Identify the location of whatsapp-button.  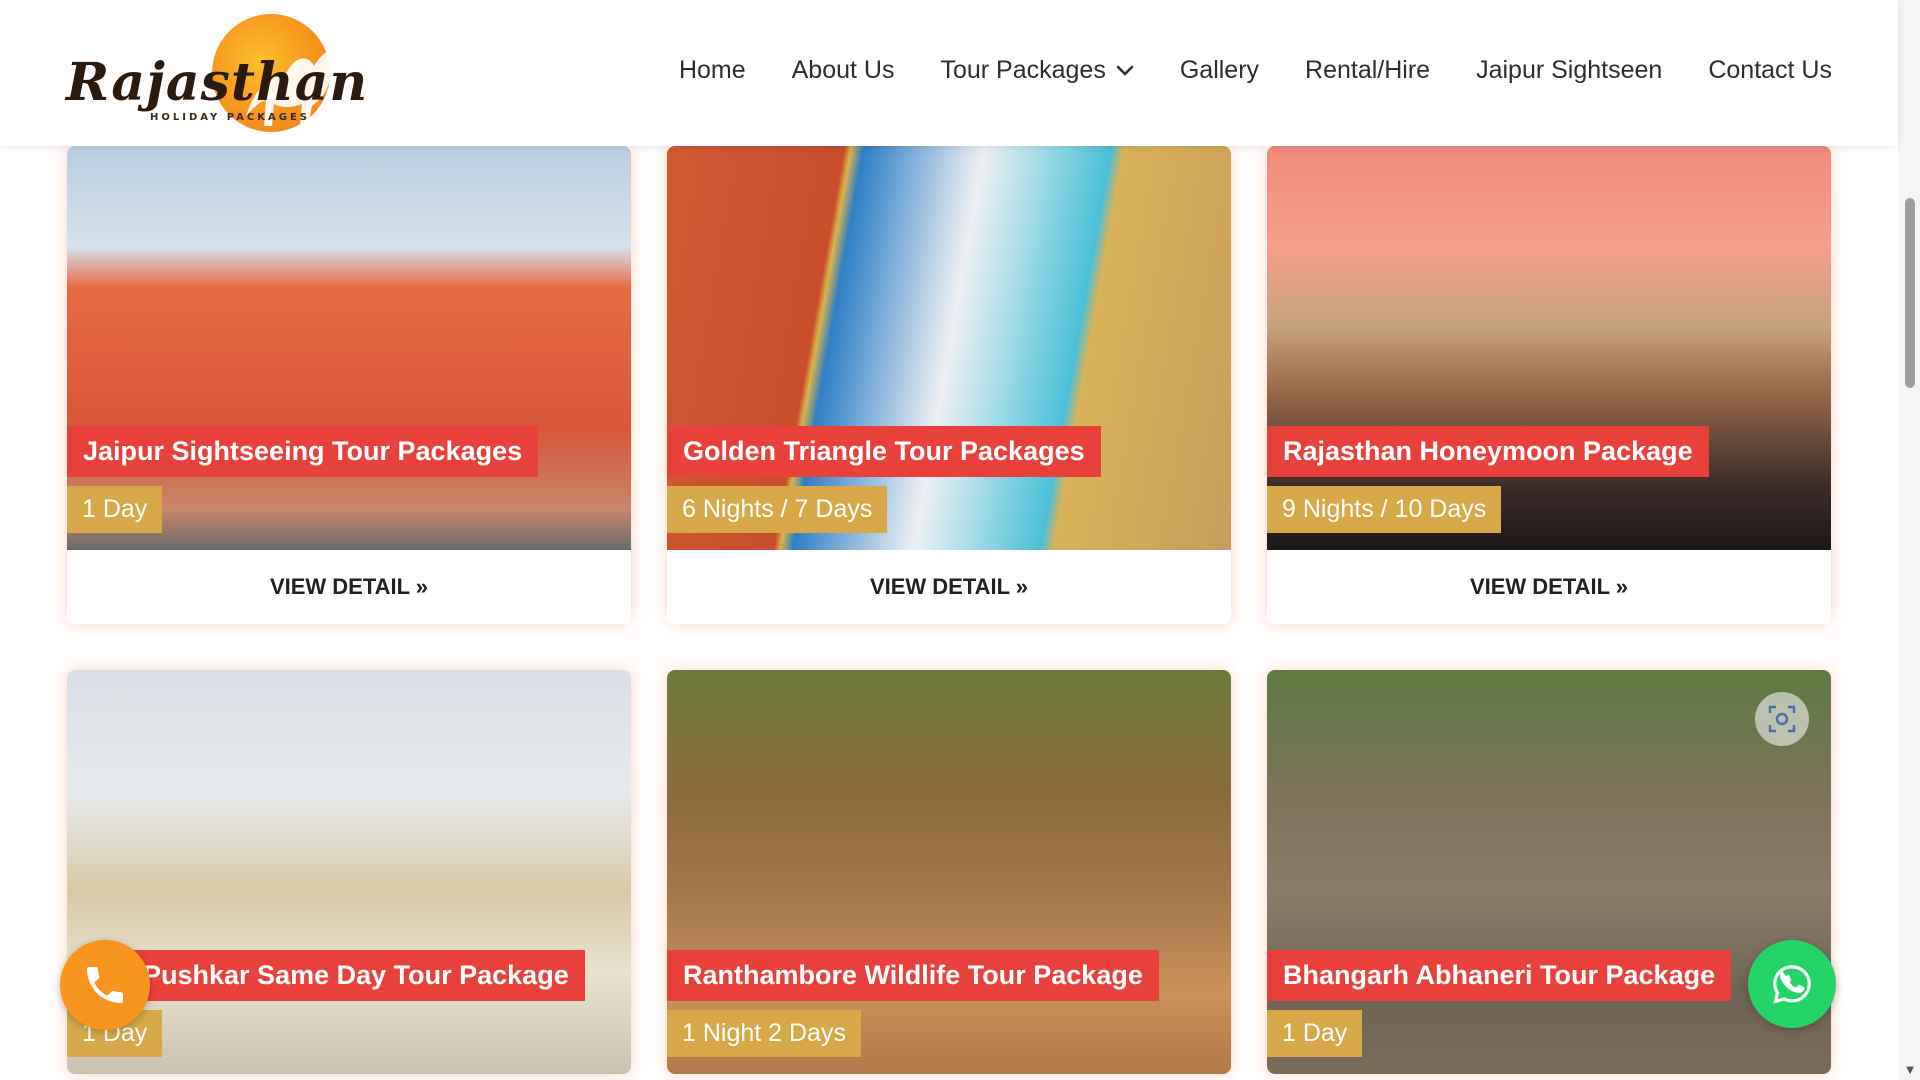
(1792, 984).